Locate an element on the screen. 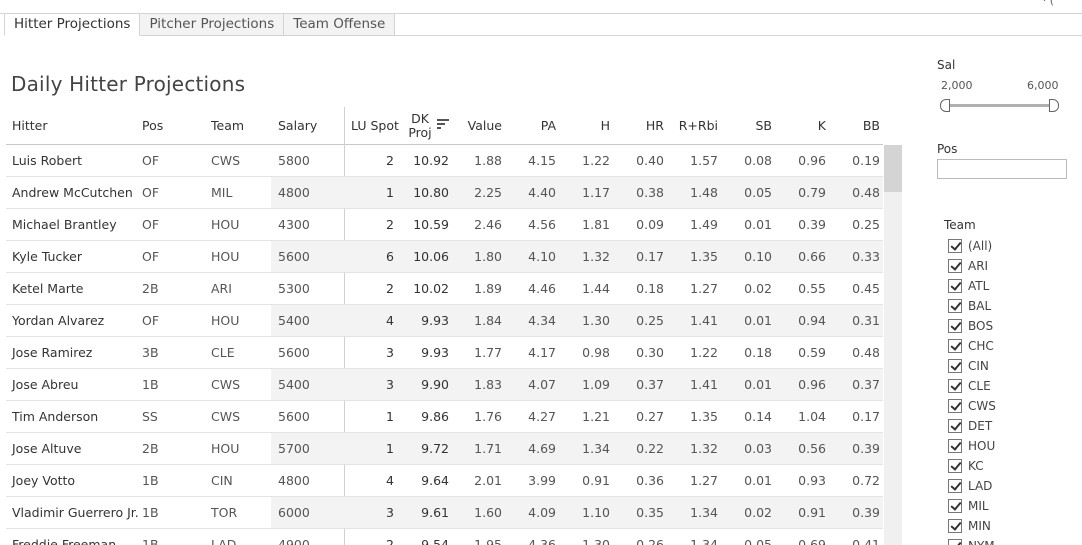 Image resolution: width=1082 pixels, height=545 pixels. col-header-salary: Salary is located at coordinates (297, 126).